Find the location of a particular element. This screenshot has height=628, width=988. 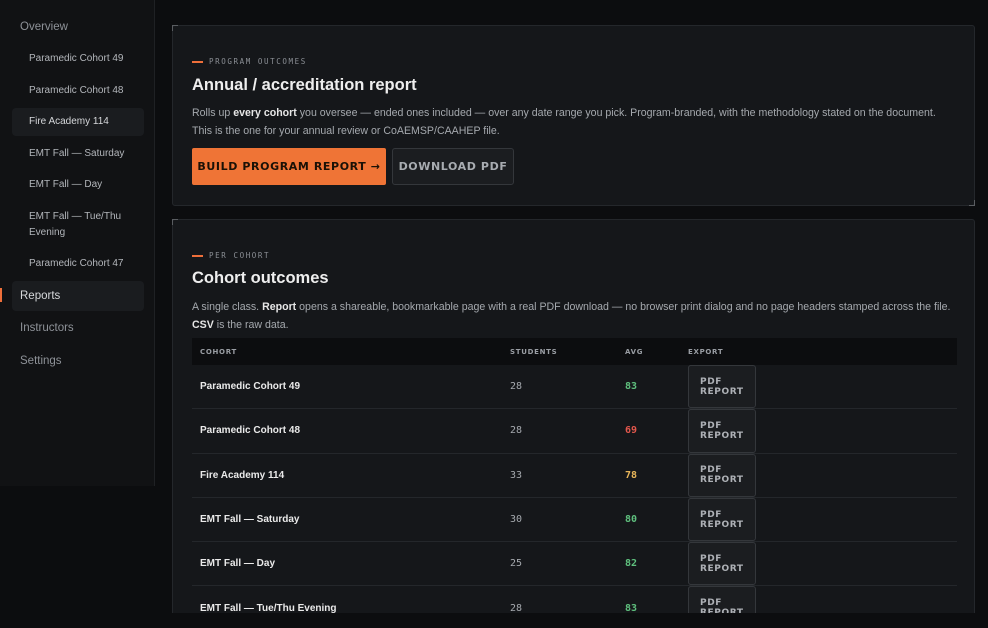

active-indicator is located at coordinates (1, 295).